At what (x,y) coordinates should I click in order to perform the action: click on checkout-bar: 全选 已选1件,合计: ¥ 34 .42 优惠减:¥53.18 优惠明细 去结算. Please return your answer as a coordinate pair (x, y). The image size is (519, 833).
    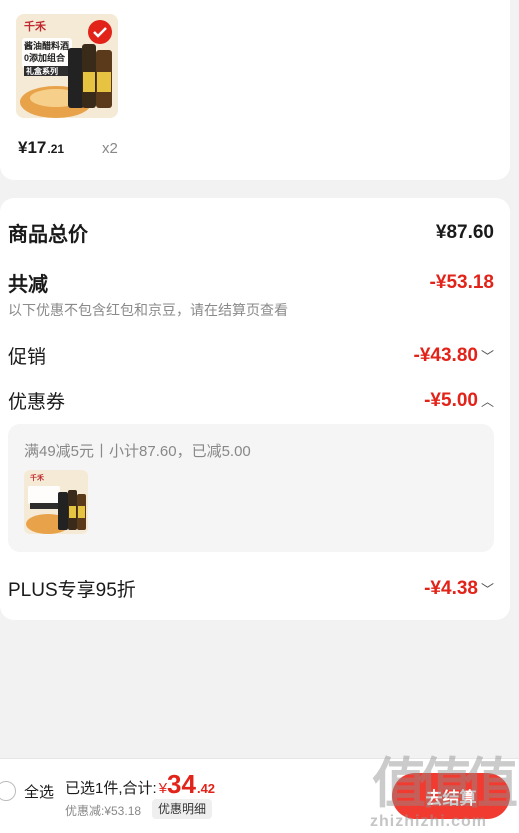
    Looking at the image, I should click on (259, 795).